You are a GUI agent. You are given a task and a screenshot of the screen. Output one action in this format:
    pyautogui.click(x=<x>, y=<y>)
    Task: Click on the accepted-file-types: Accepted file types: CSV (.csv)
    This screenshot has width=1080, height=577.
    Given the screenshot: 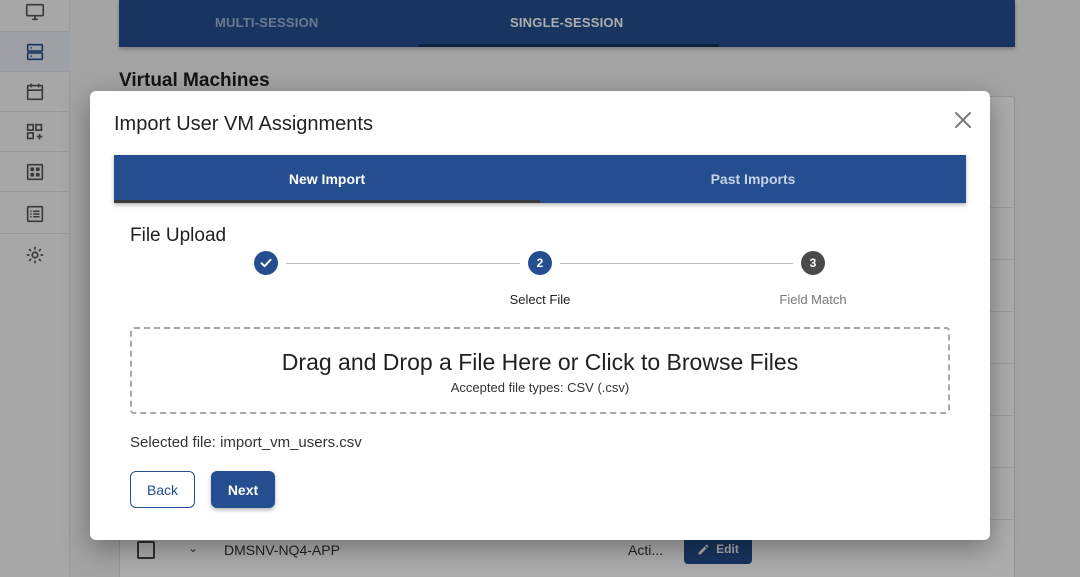 What is the action you would take?
    pyautogui.click(x=540, y=387)
    